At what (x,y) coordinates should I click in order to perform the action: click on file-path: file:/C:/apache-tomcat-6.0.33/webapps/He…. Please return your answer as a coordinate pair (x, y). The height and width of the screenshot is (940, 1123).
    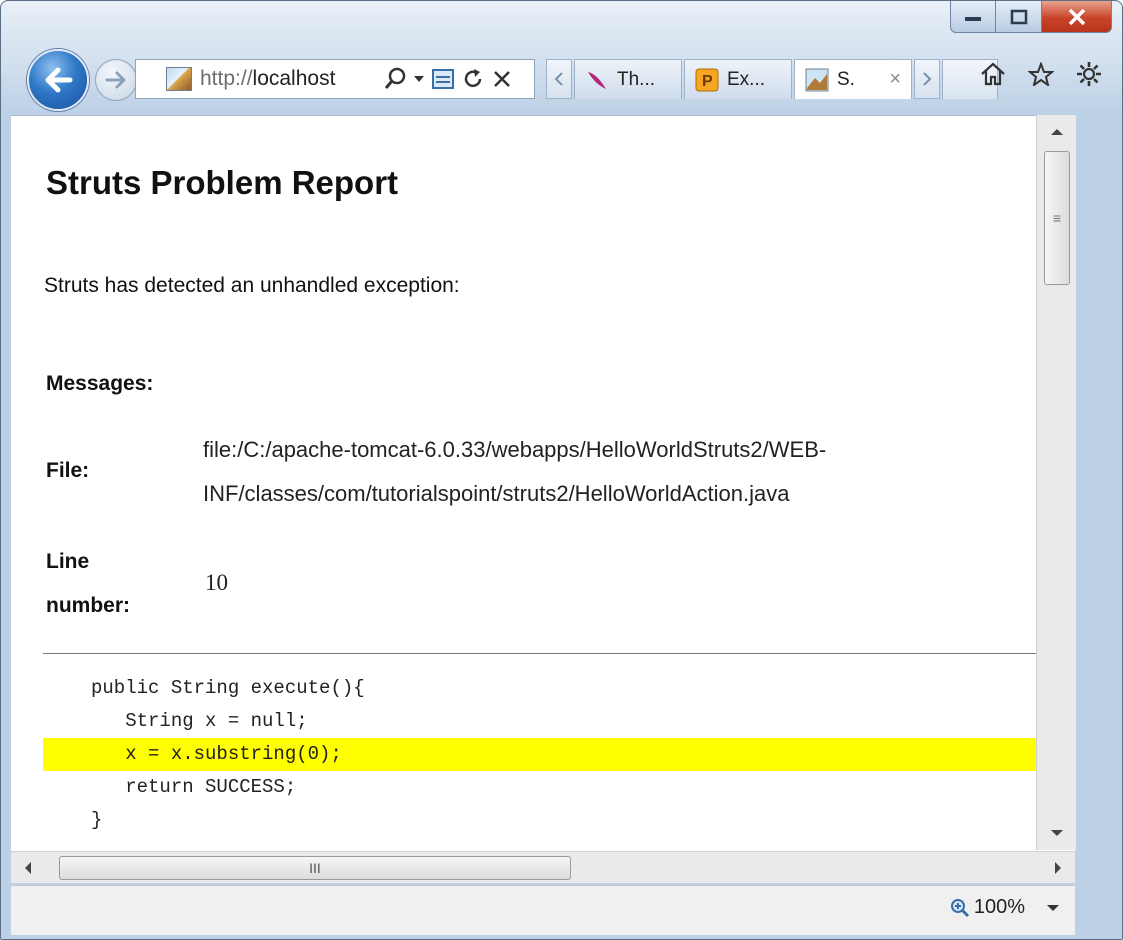
    Looking at the image, I should click on (515, 471).